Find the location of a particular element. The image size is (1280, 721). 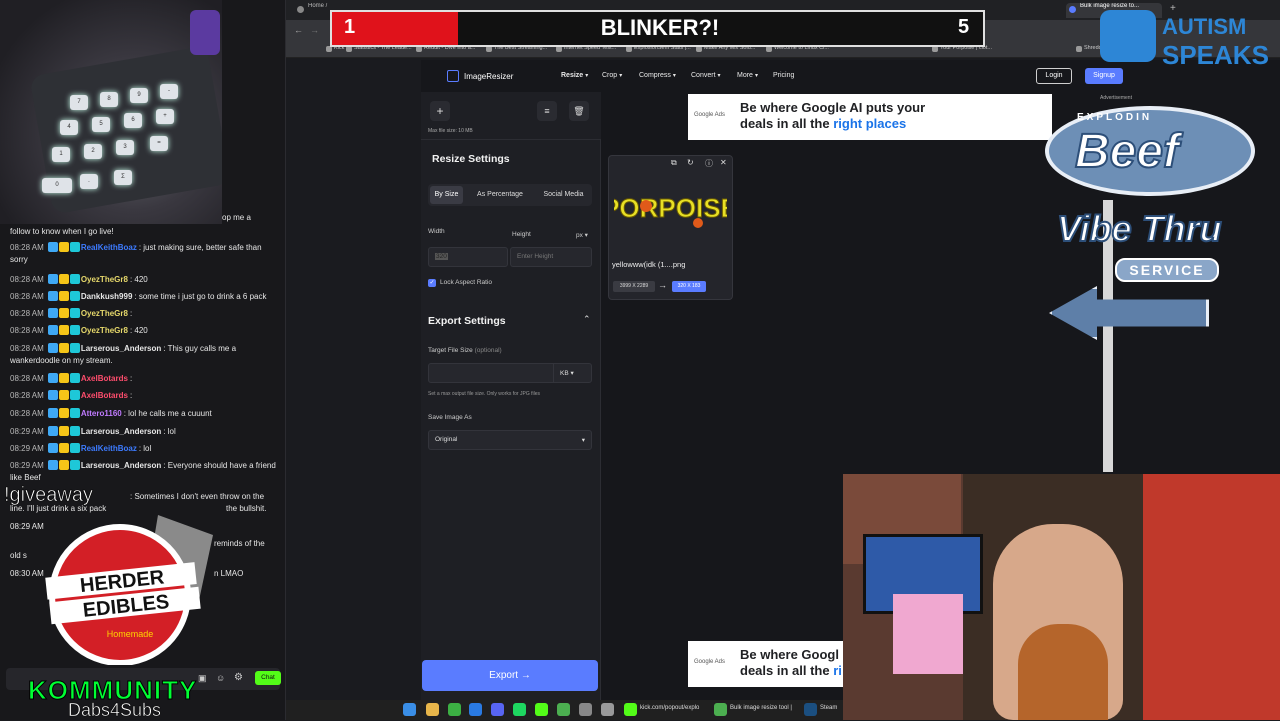

nav-crop: Crop ▾ is located at coordinates (612, 75).